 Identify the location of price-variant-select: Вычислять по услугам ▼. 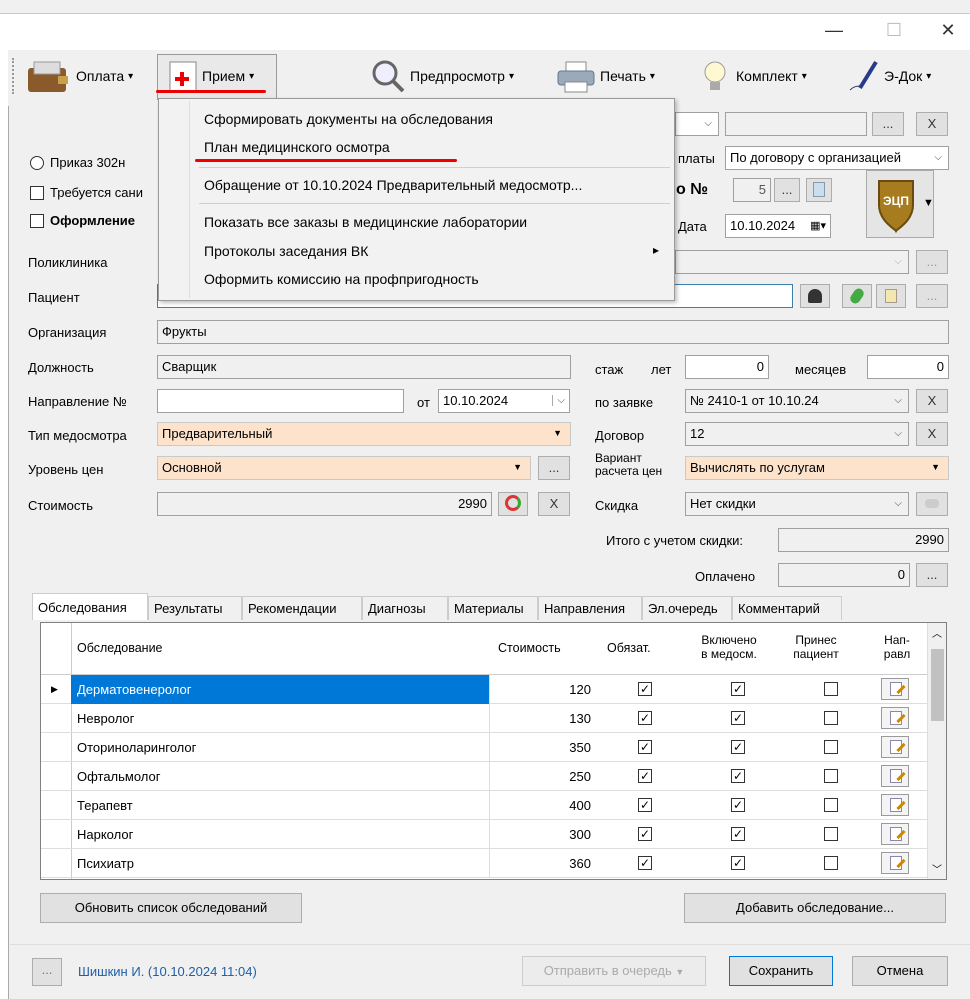
(817, 468).